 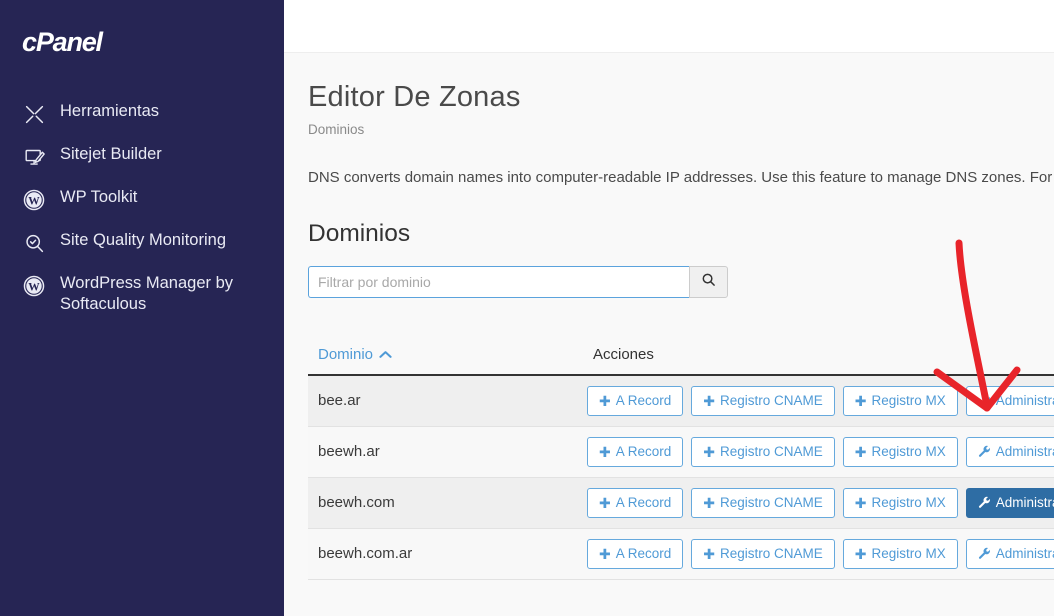 I want to click on sidebar-item-wordpress-manager-by-softaculous: W WordPress Manager by Softaculous, so click(x=142, y=293).